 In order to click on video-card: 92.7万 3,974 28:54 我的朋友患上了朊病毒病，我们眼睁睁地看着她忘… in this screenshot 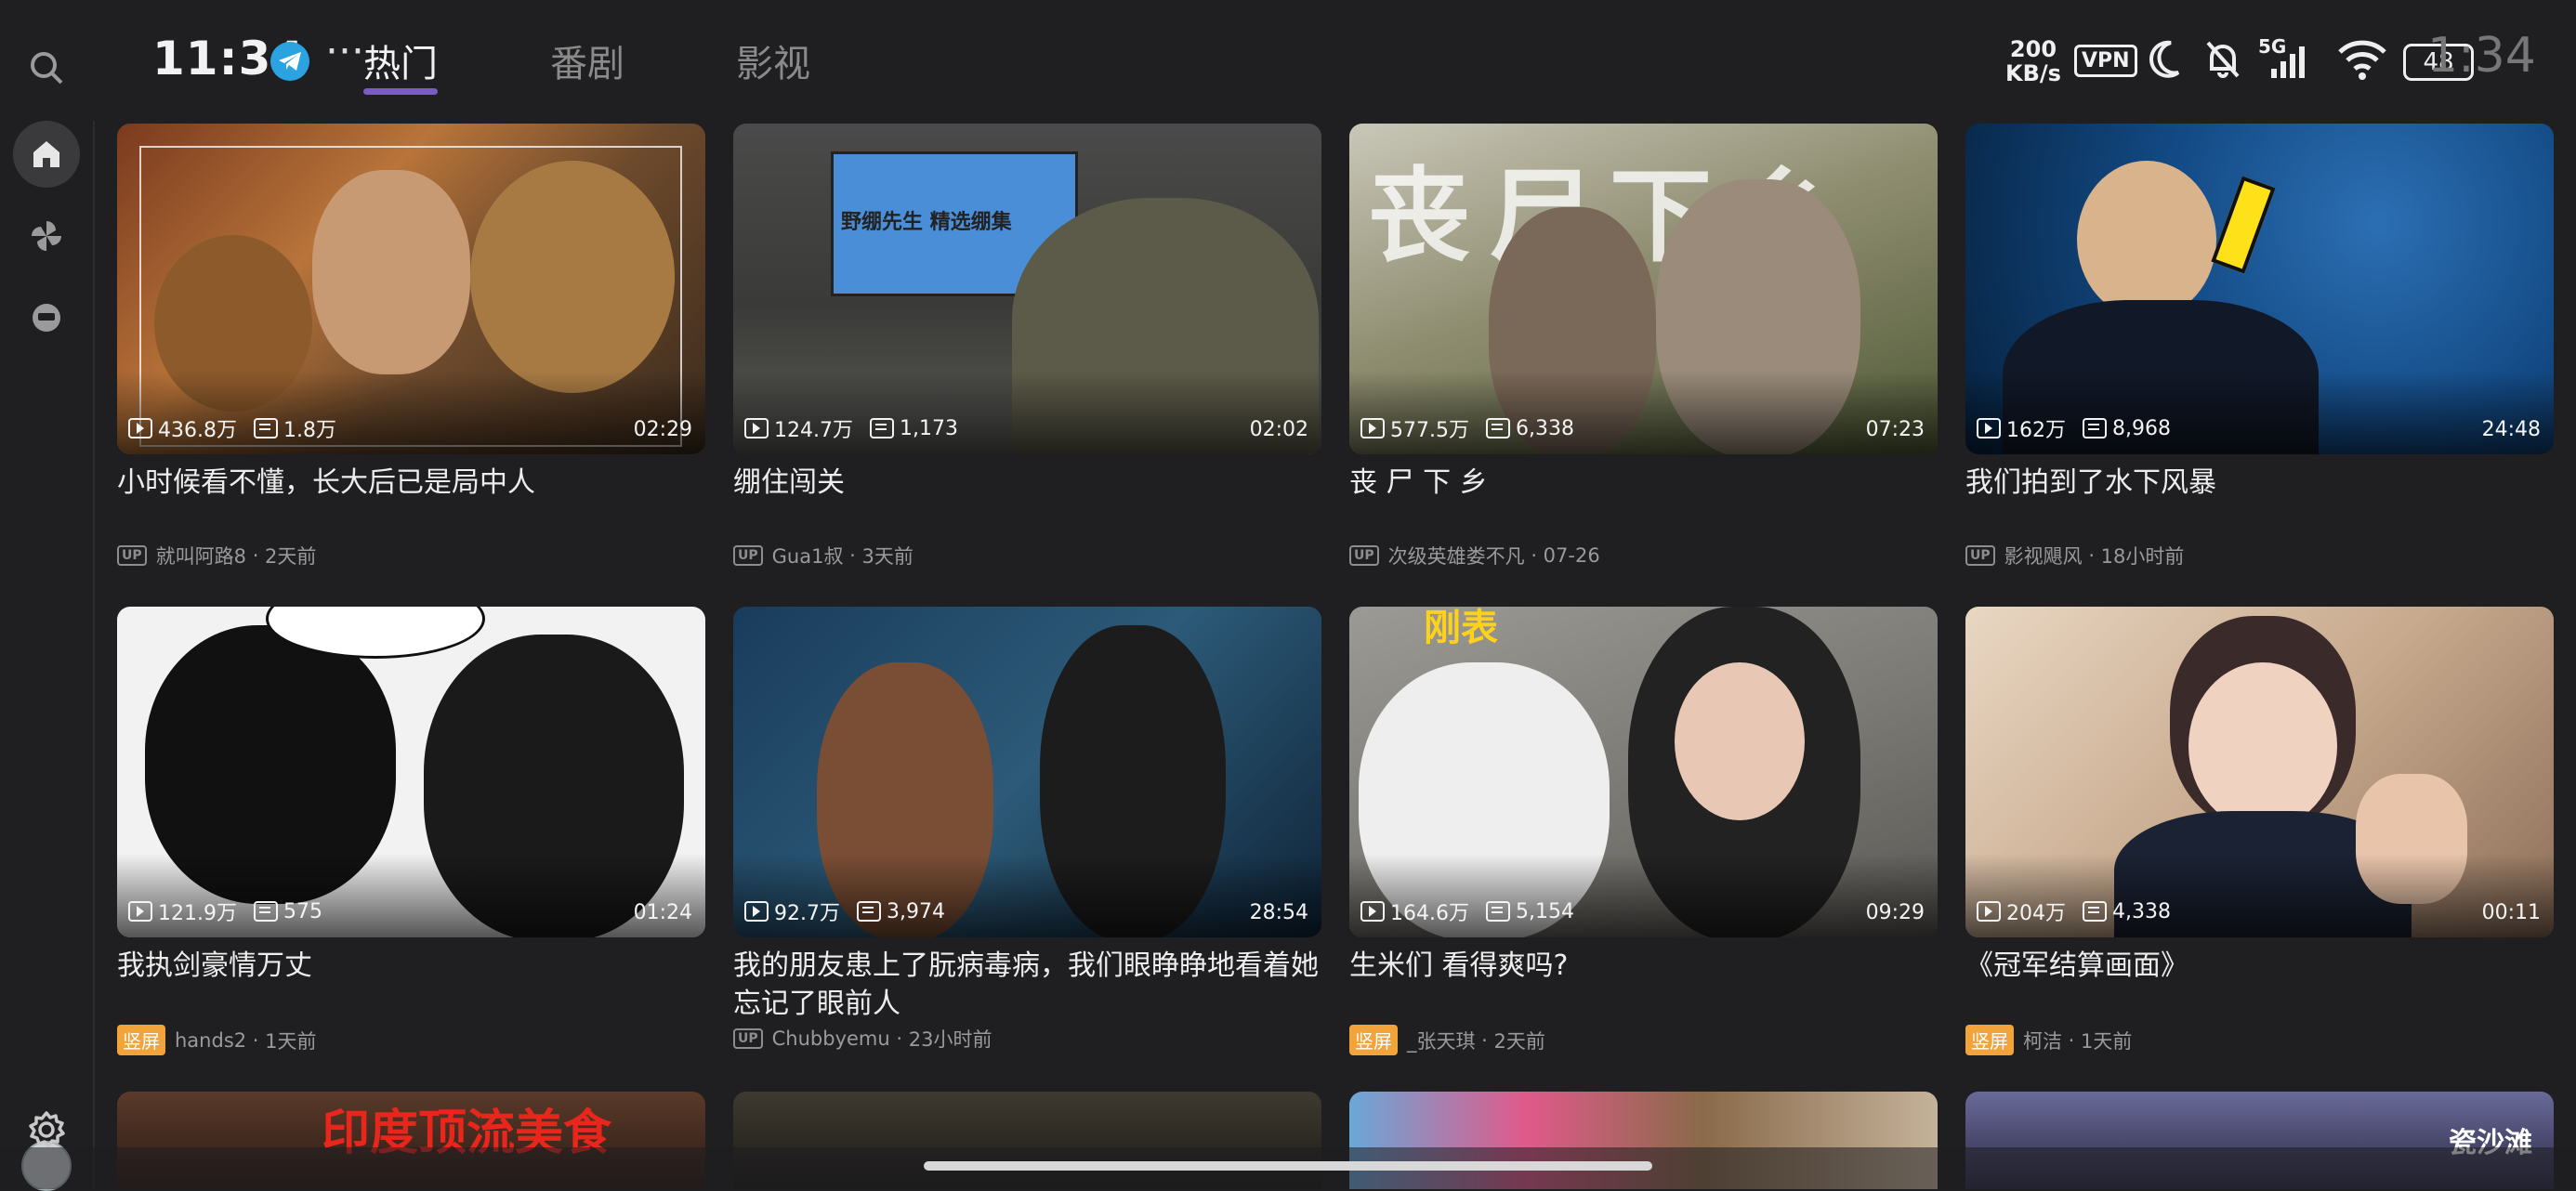, I will do `click(1027, 830)`.